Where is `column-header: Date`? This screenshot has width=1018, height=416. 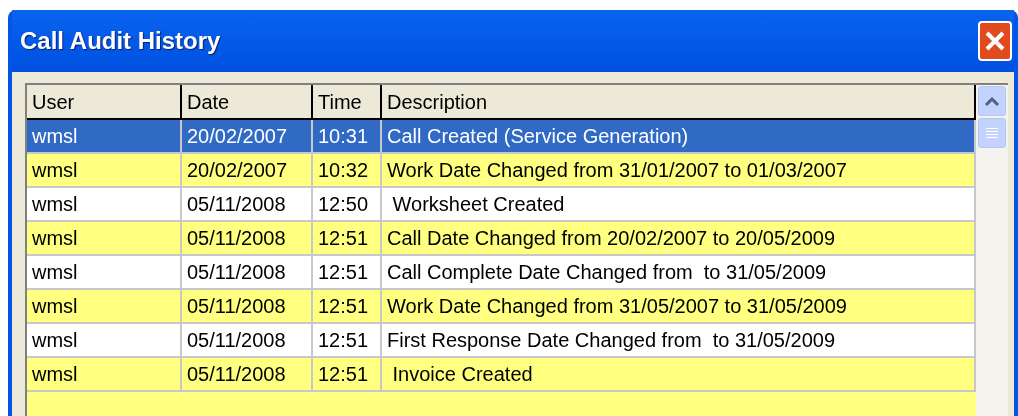 column-header: Date is located at coordinates (247, 101).